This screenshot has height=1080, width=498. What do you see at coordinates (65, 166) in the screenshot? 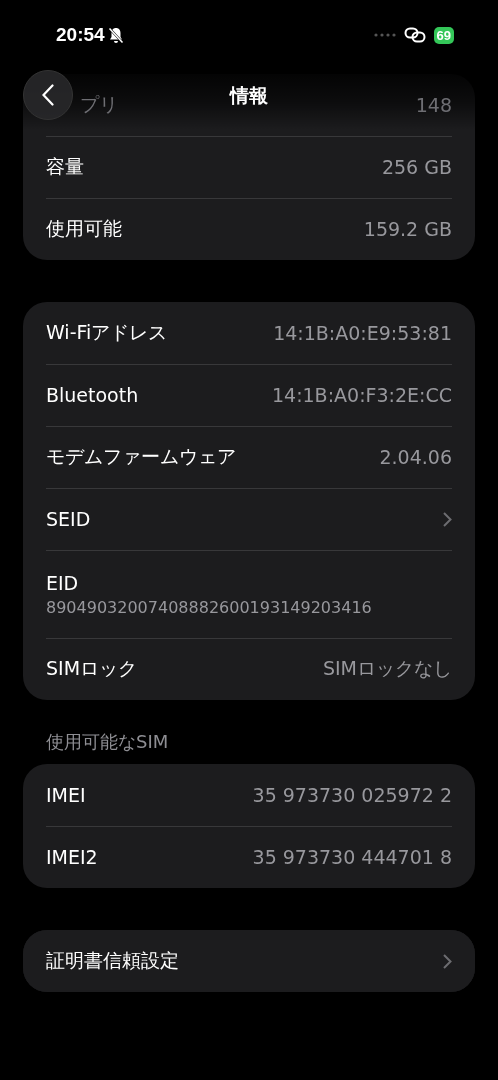
I see `row-label: 容量` at bounding box center [65, 166].